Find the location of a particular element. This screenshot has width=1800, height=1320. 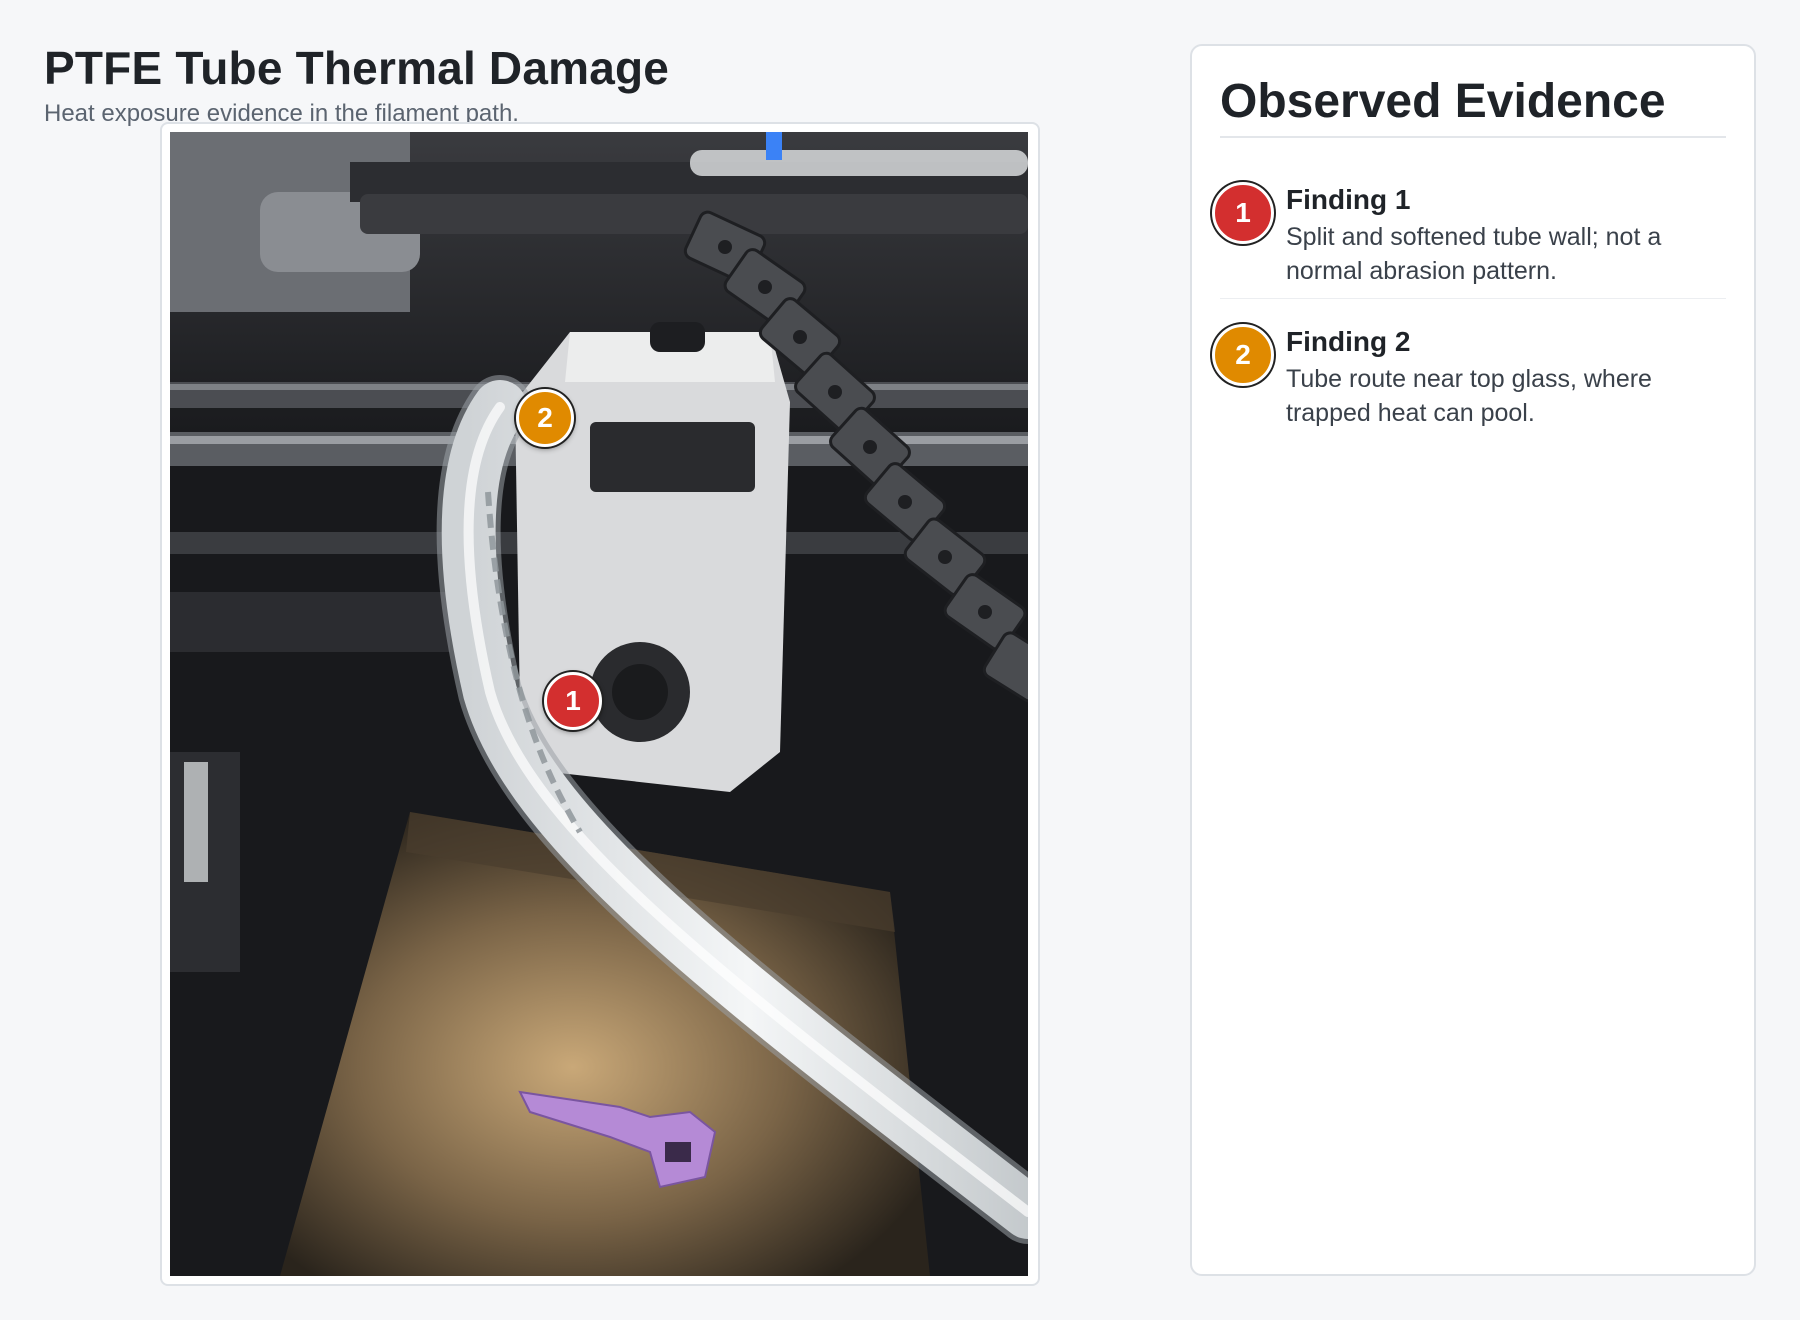

panel-title: Observed Evidence is located at coordinates (1443, 101).